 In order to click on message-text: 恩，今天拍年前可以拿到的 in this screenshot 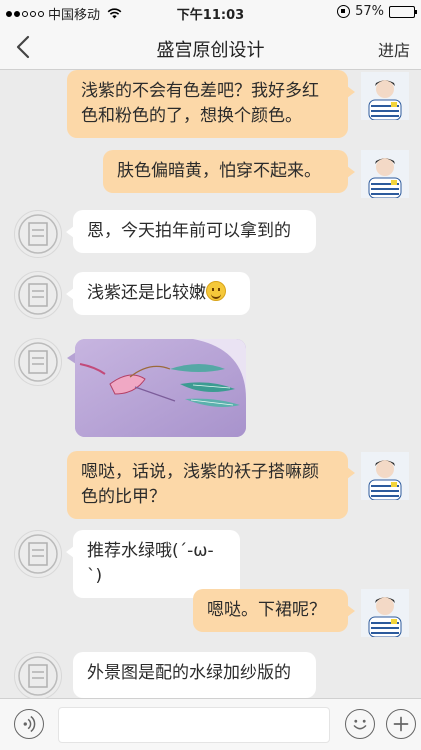, I will do `click(189, 231)`.